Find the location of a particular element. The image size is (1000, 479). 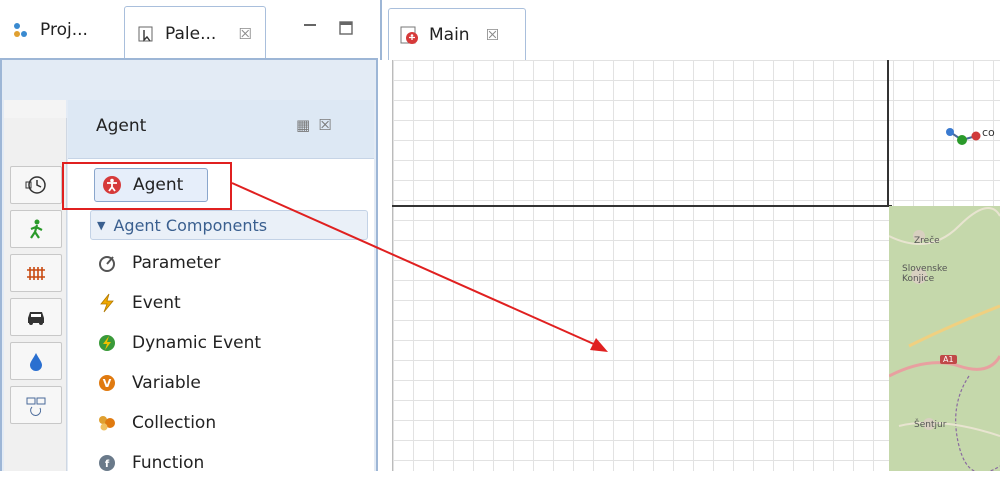

drag-annotation-arrow is located at coordinates (419, 267).